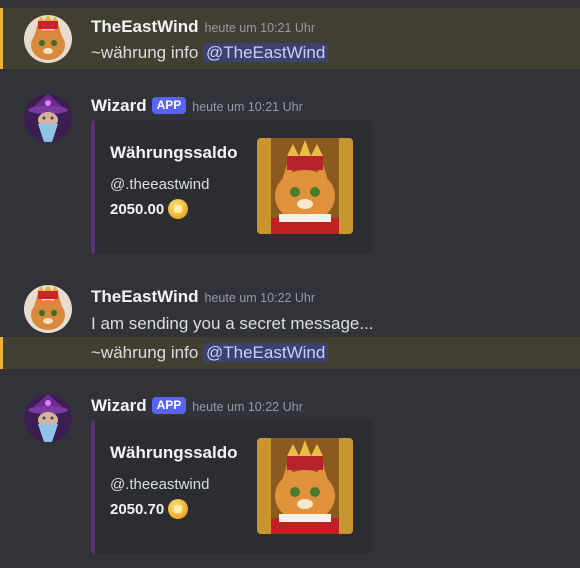 The width and height of the screenshot is (580, 568). I want to click on balance-value: 2050.00, so click(137, 209).